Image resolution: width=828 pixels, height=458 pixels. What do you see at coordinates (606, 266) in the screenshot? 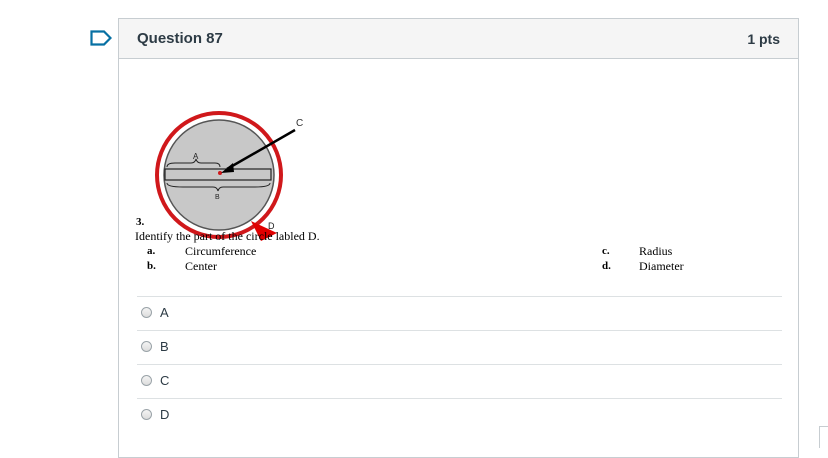
I see `choice-letter-d: d.` at bounding box center [606, 266].